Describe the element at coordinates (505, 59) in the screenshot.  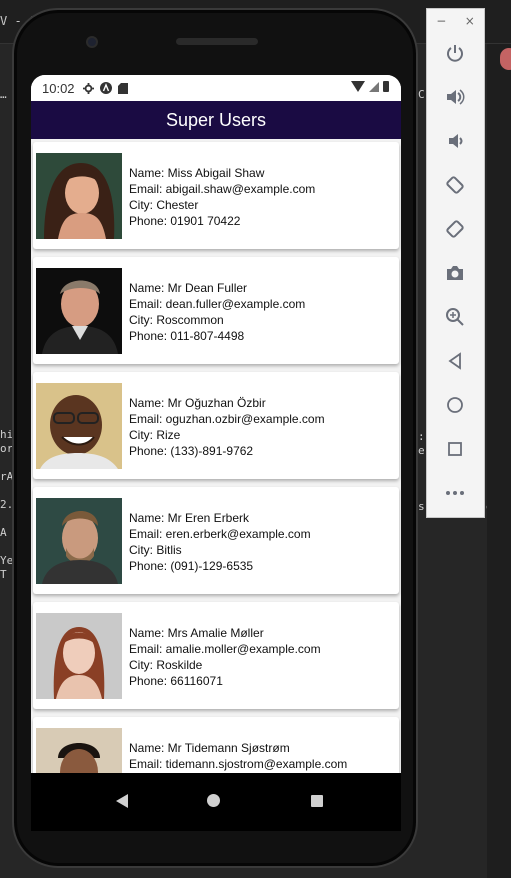
I see `ide-avatar-badge` at that location.